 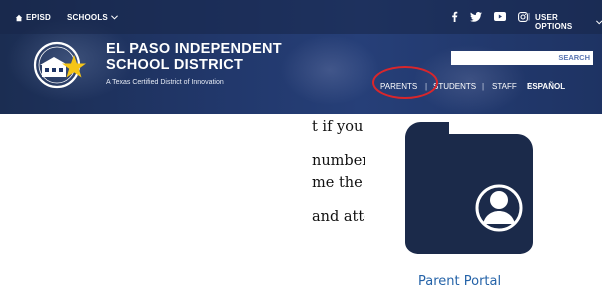 What do you see at coordinates (504, 86) in the screenshot?
I see `nav-staff: STAFF` at bounding box center [504, 86].